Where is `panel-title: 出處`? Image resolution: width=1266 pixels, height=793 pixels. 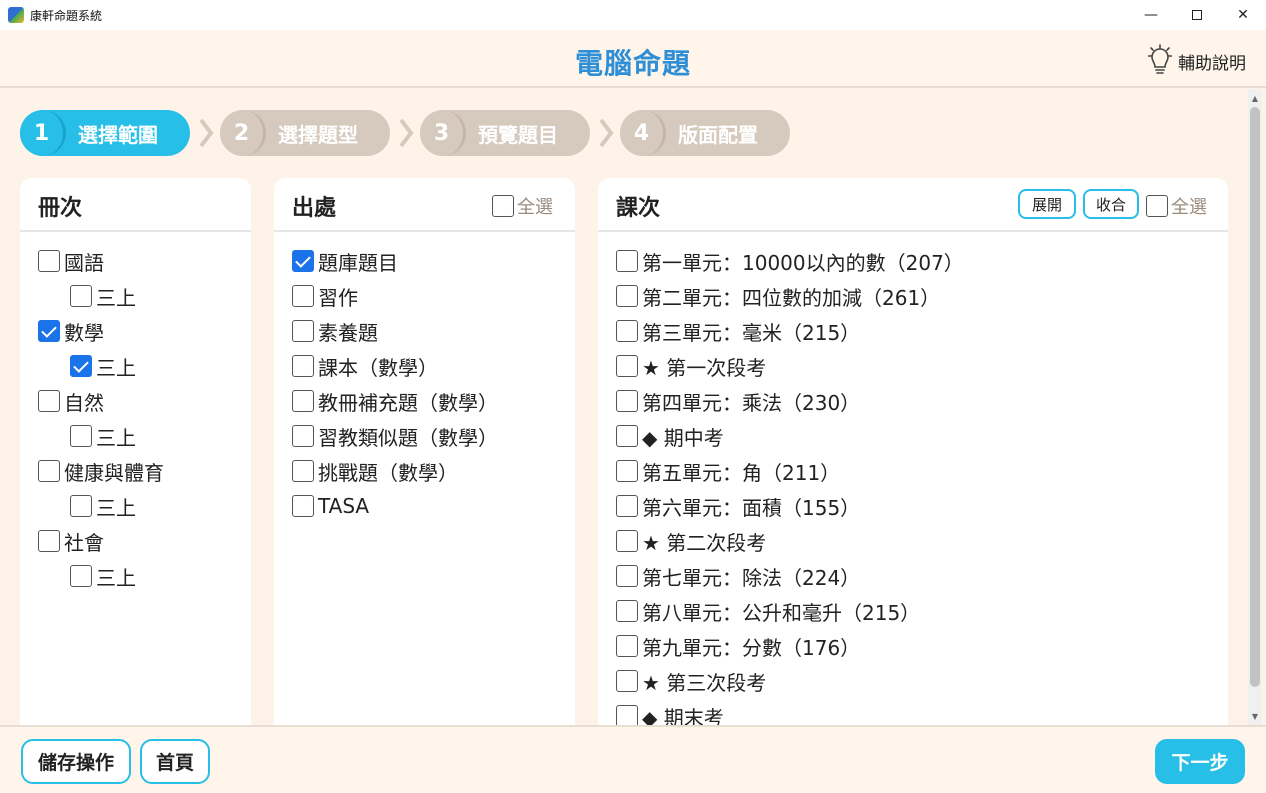 panel-title: 出處 is located at coordinates (314, 208).